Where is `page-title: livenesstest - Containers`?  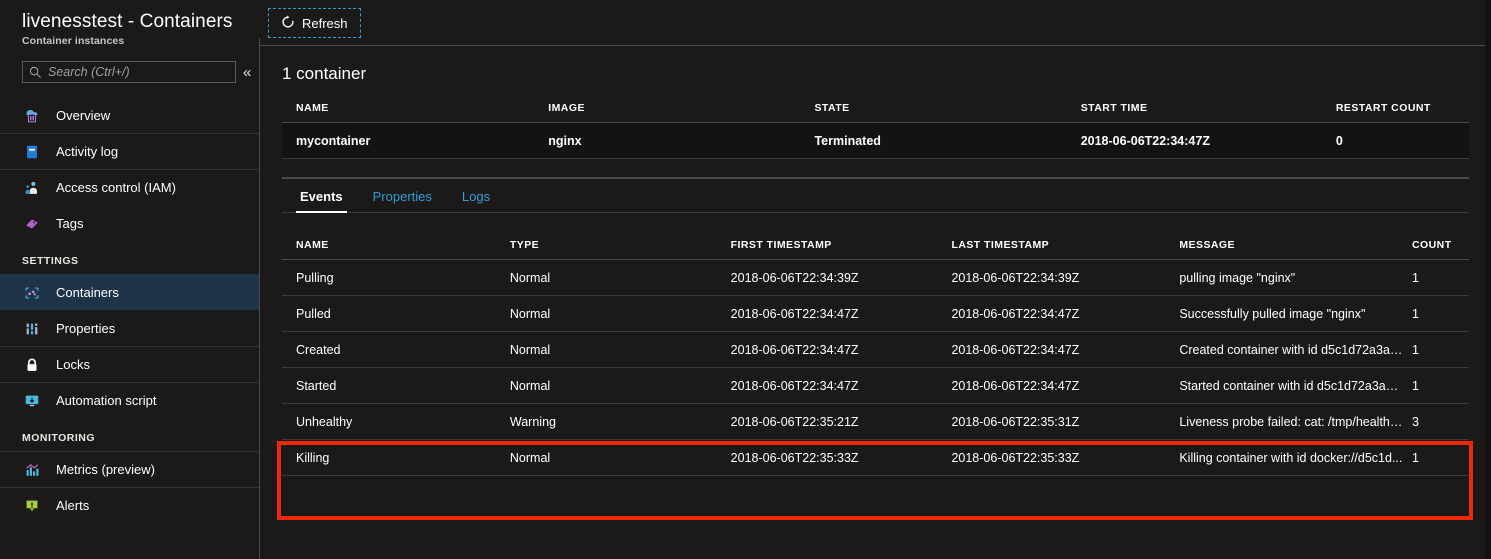 page-title: livenesstest - Containers is located at coordinates (127, 21).